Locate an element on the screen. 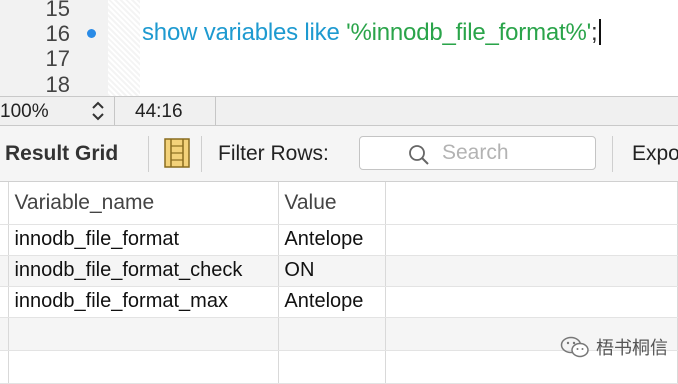 The width and height of the screenshot is (678, 384). table-header-row: Variable_name Value is located at coordinates (339, 203).